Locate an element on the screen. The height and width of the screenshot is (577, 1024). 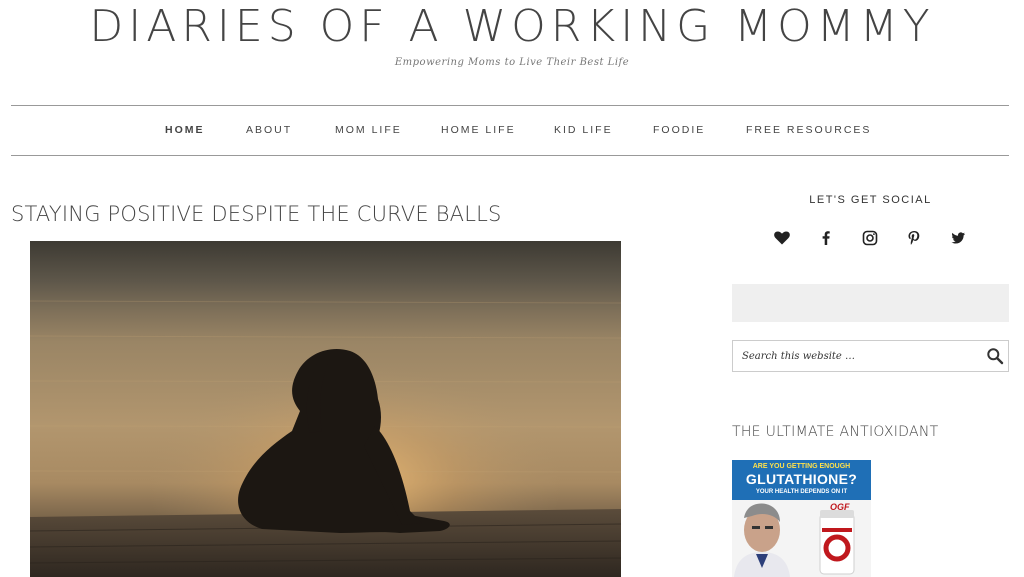
ad-product-image is located at coordinates (801, 538).